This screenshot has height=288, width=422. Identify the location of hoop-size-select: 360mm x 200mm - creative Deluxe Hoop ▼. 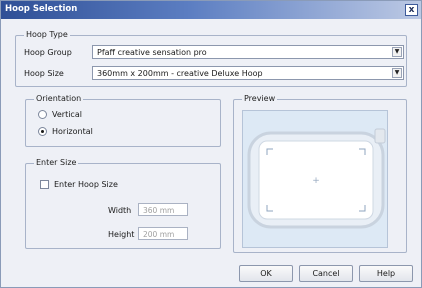
(248, 73).